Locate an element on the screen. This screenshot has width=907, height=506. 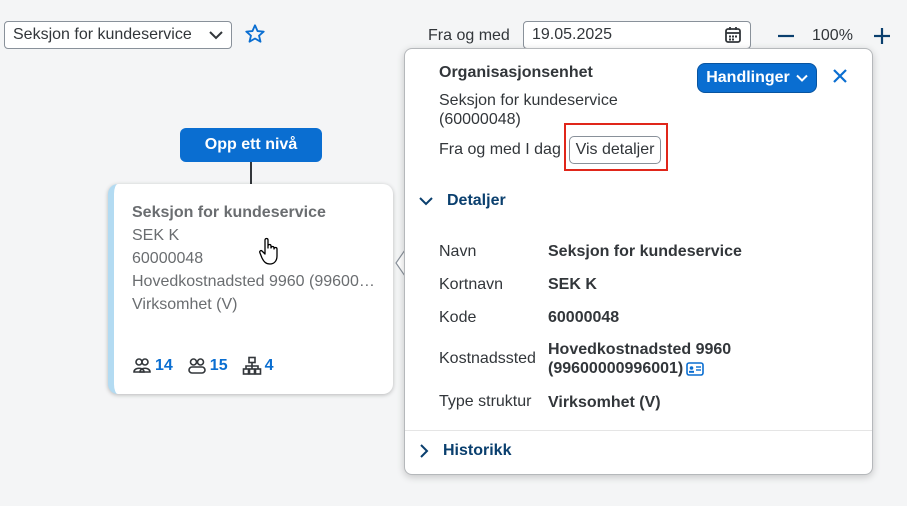
date-input: 19.05.2025 is located at coordinates (637, 35).